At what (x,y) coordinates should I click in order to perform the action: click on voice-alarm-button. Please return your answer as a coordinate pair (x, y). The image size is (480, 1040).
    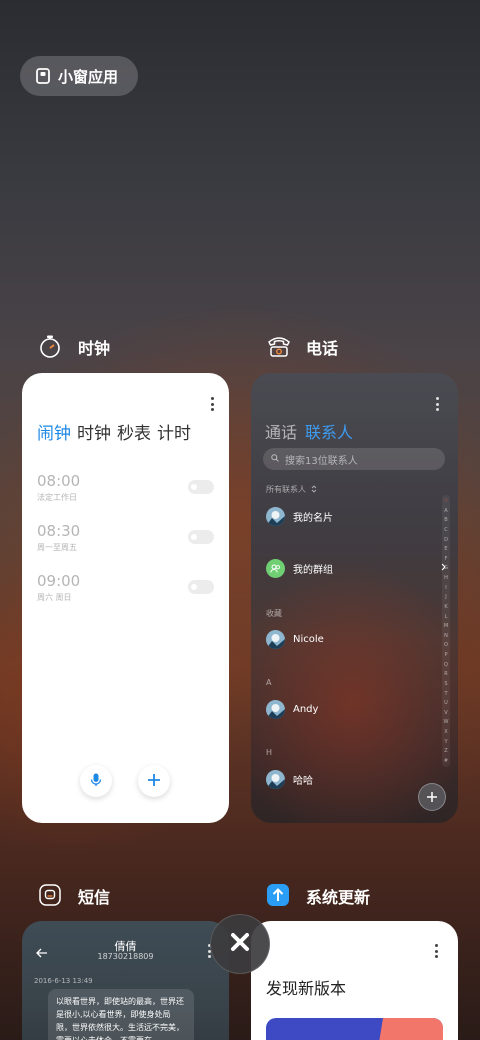
    Looking at the image, I should click on (96, 781).